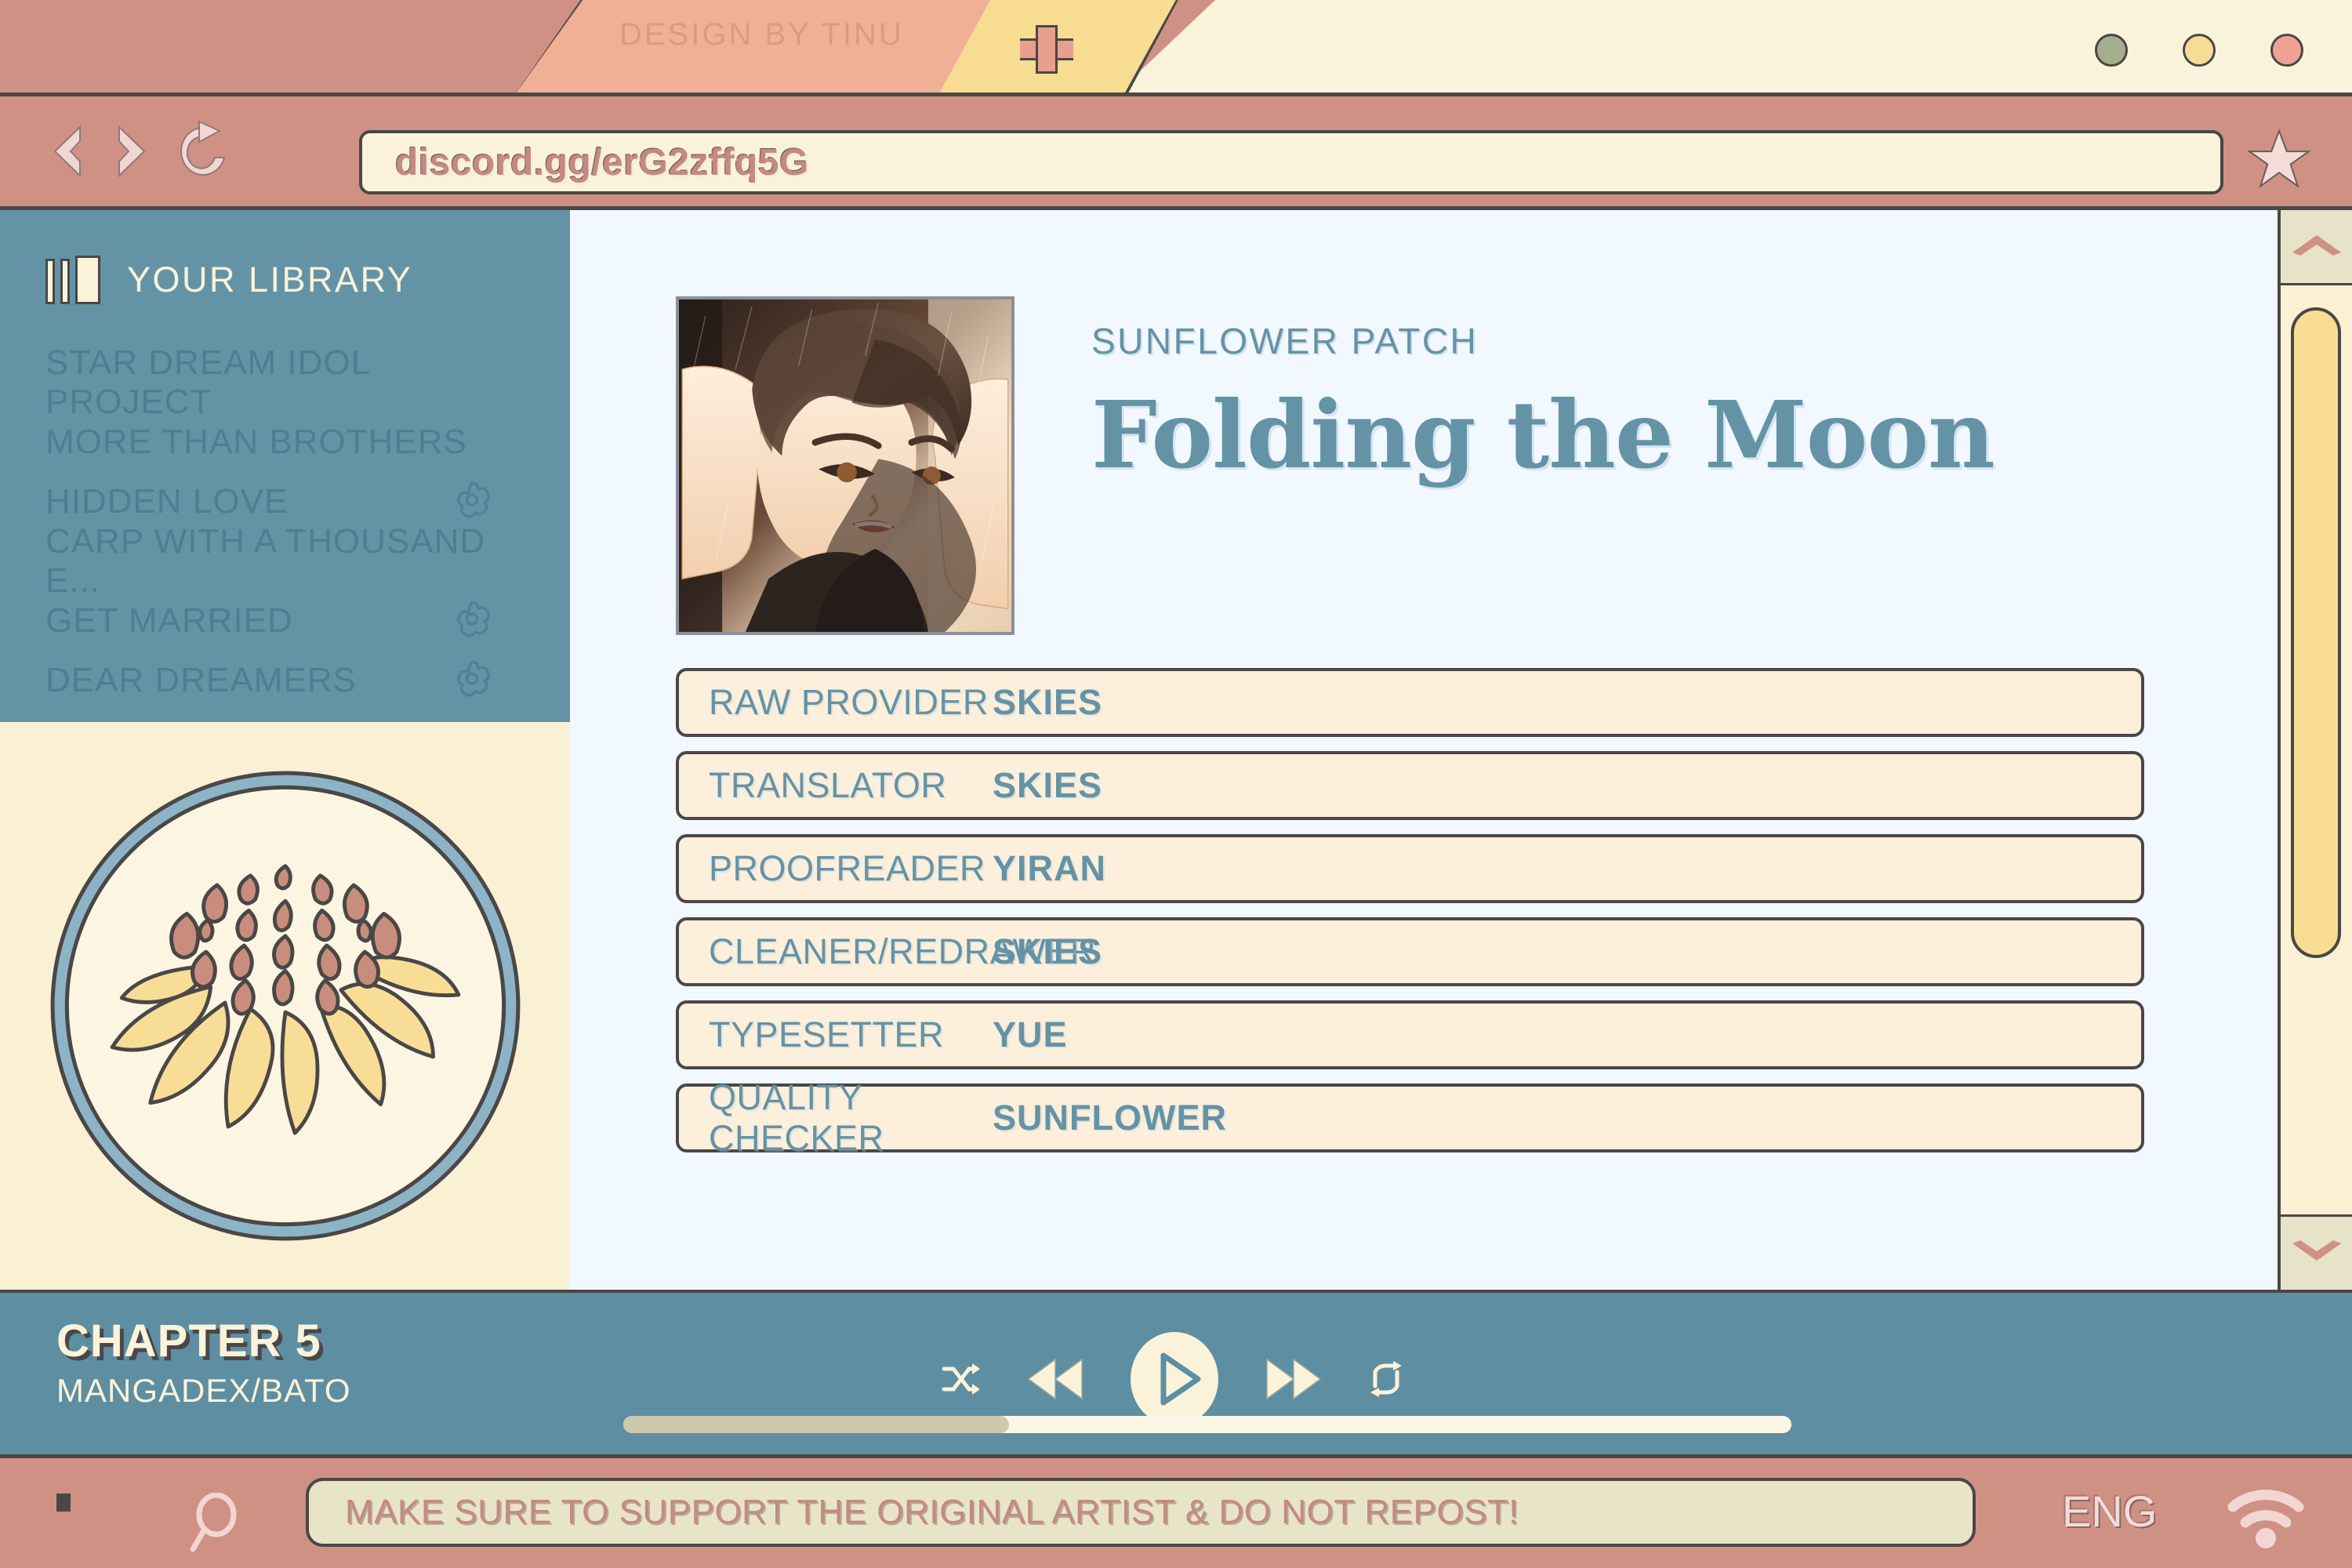  I want to click on rewind-icon, so click(1055, 1381).